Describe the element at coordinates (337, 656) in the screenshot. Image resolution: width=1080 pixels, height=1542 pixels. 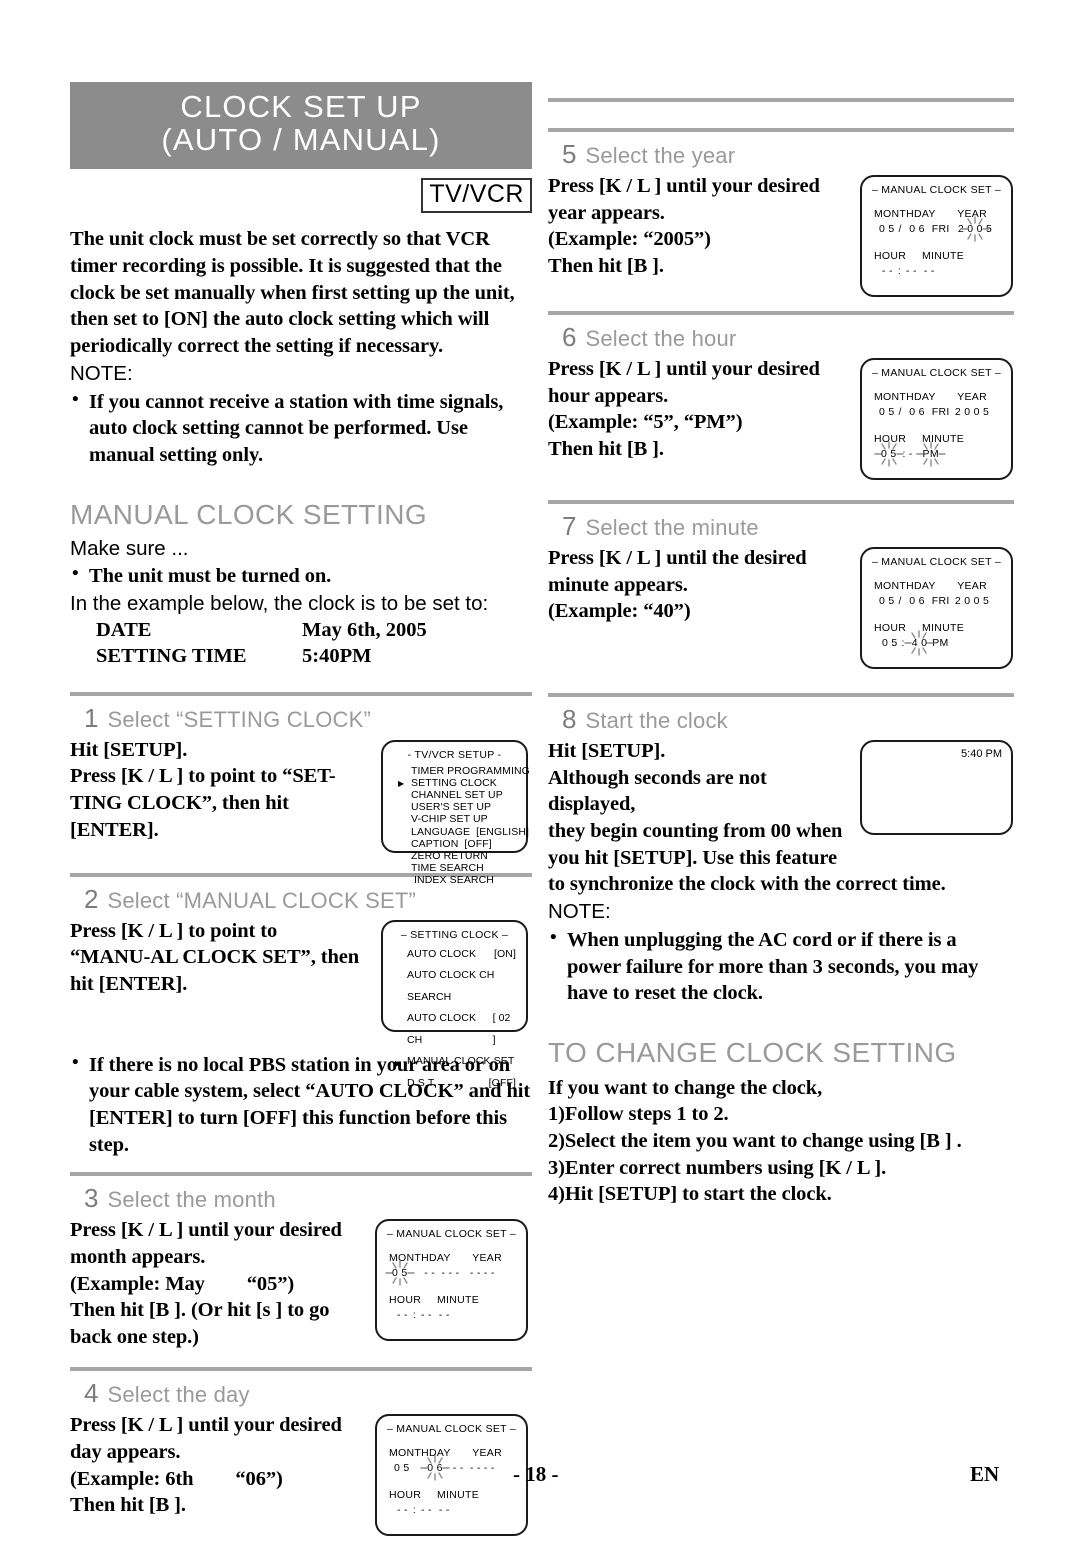
I see `row-value: 5:40PM` at that location.